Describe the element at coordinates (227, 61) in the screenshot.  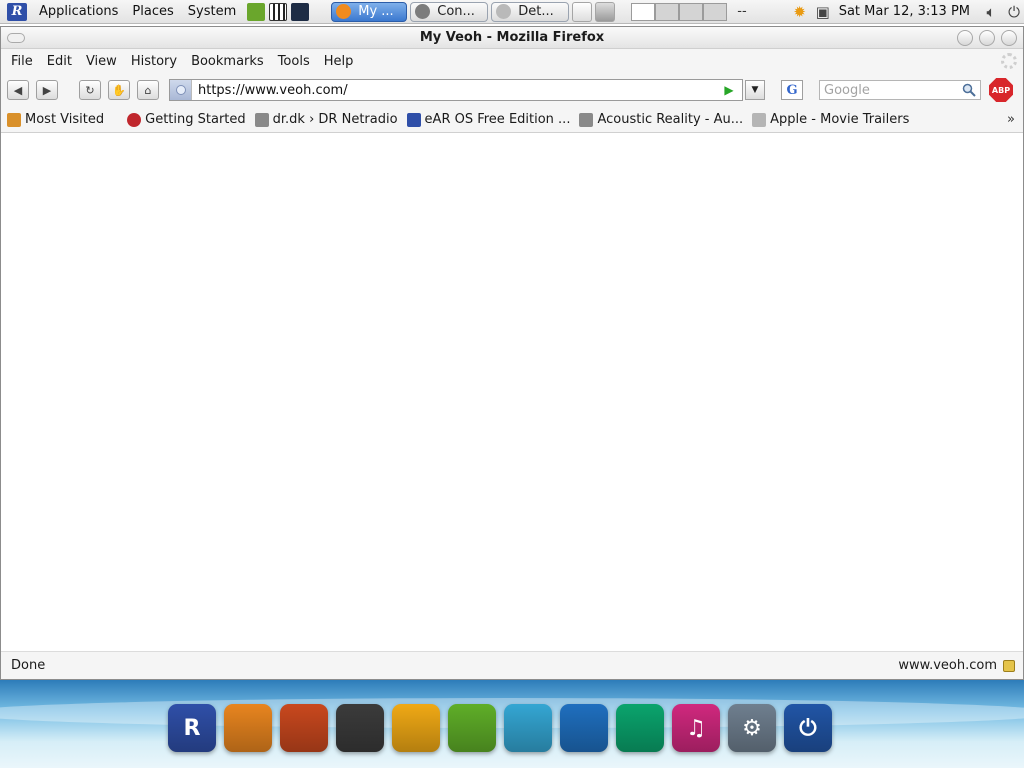
I see `menu-bookmarks: Bookmarks` at that location.